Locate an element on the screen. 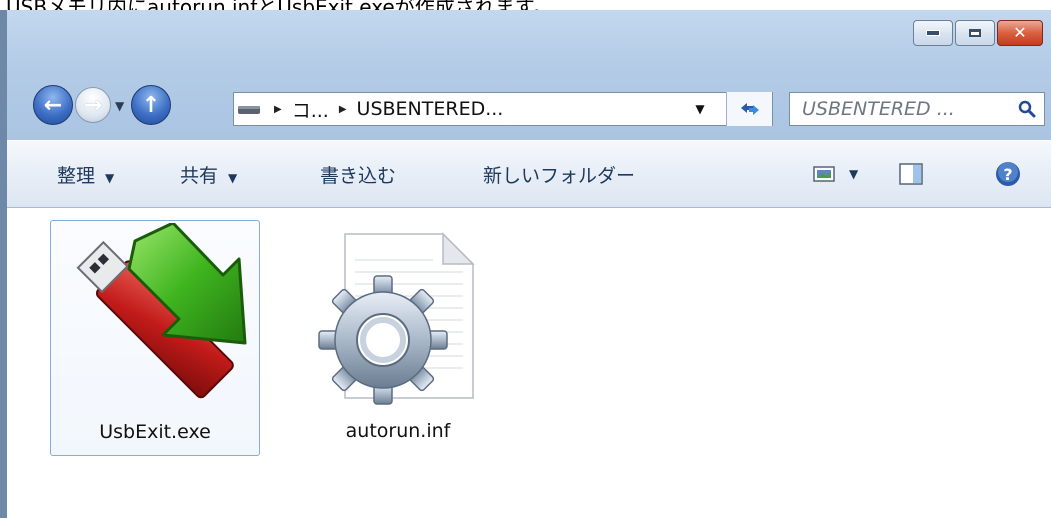  close-icon: ✕ is located at coordinates (1020, 32).